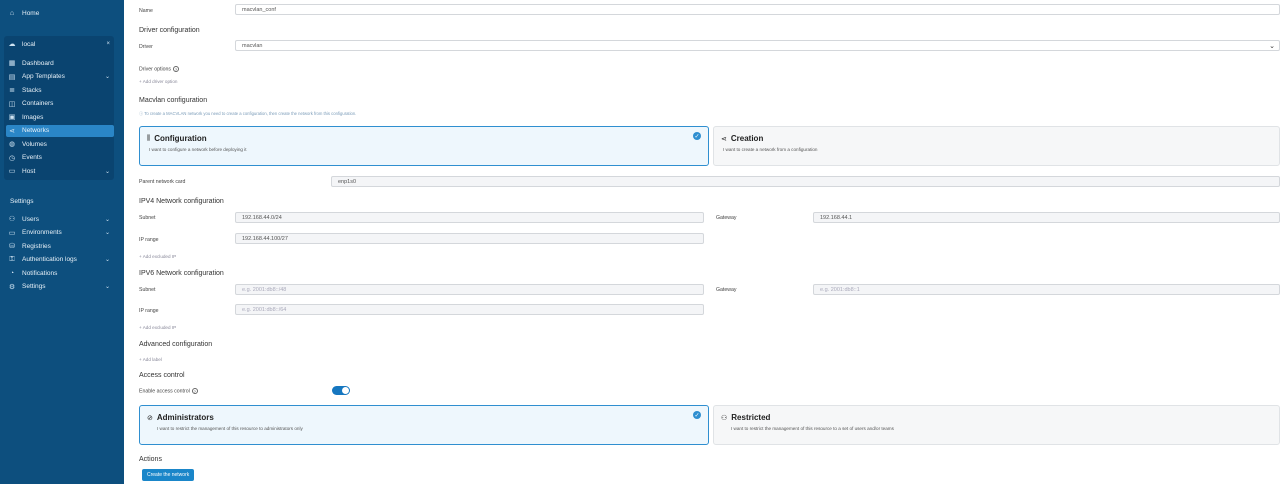  Describe the element at coordinates (61, 287) in the screenshot. I see `sidebar-item-settings: ⚙ Settings ⌄` at that location.